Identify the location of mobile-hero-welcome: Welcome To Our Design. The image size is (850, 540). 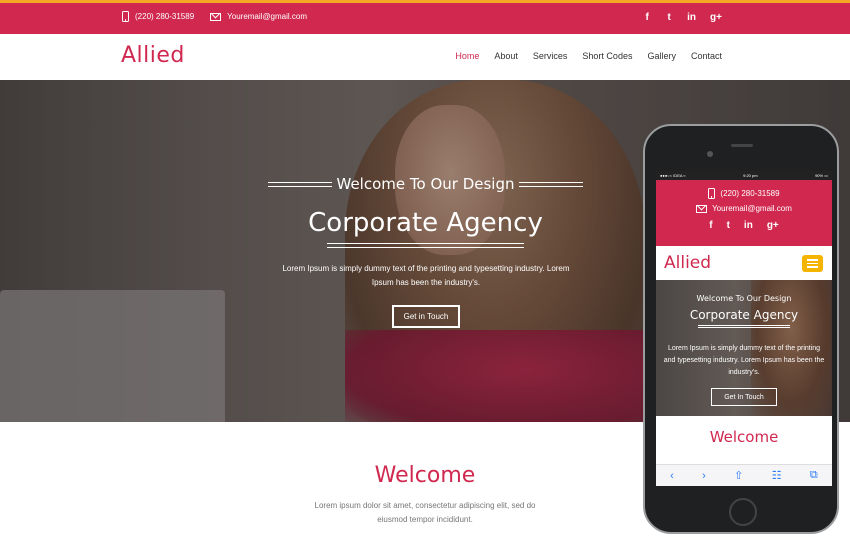
(744, 298).